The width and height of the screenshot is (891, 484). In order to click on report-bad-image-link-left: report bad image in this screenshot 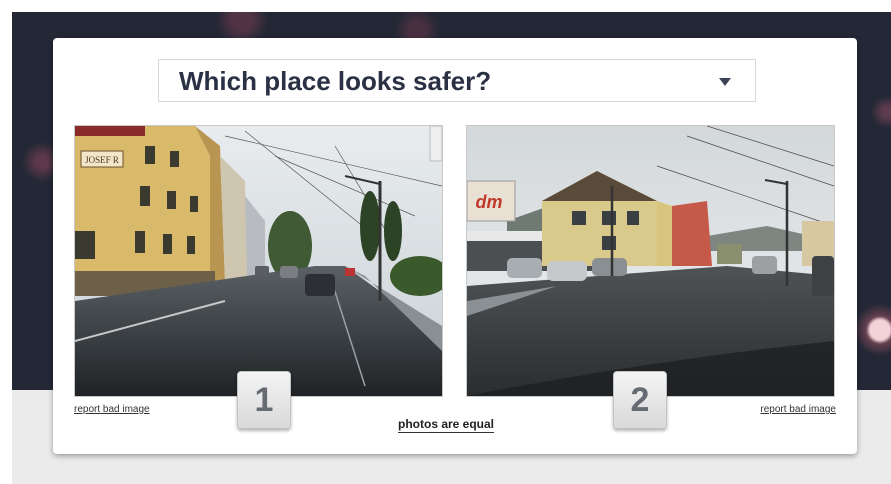, I will do `click(112, 409)`.